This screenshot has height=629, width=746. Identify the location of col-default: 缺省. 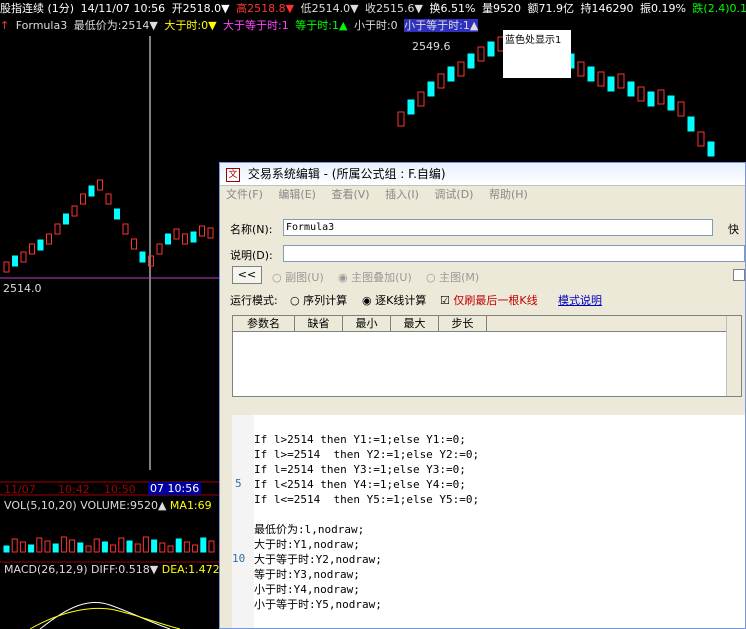
(319, 323).